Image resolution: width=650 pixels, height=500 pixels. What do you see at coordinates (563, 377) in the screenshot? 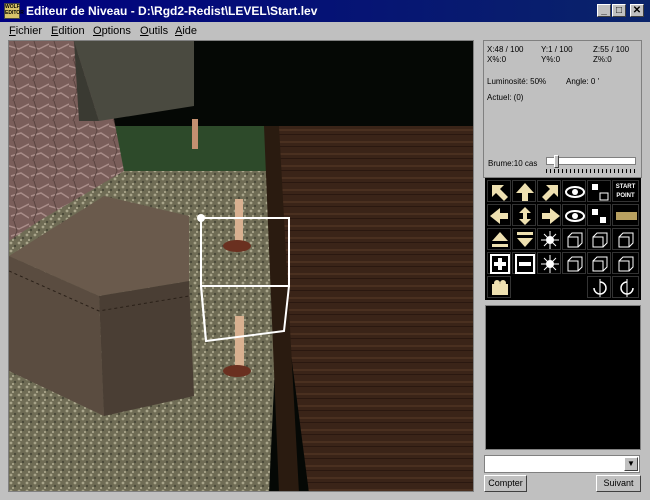
I see `preview-panel` at bounding box center [563, 377].